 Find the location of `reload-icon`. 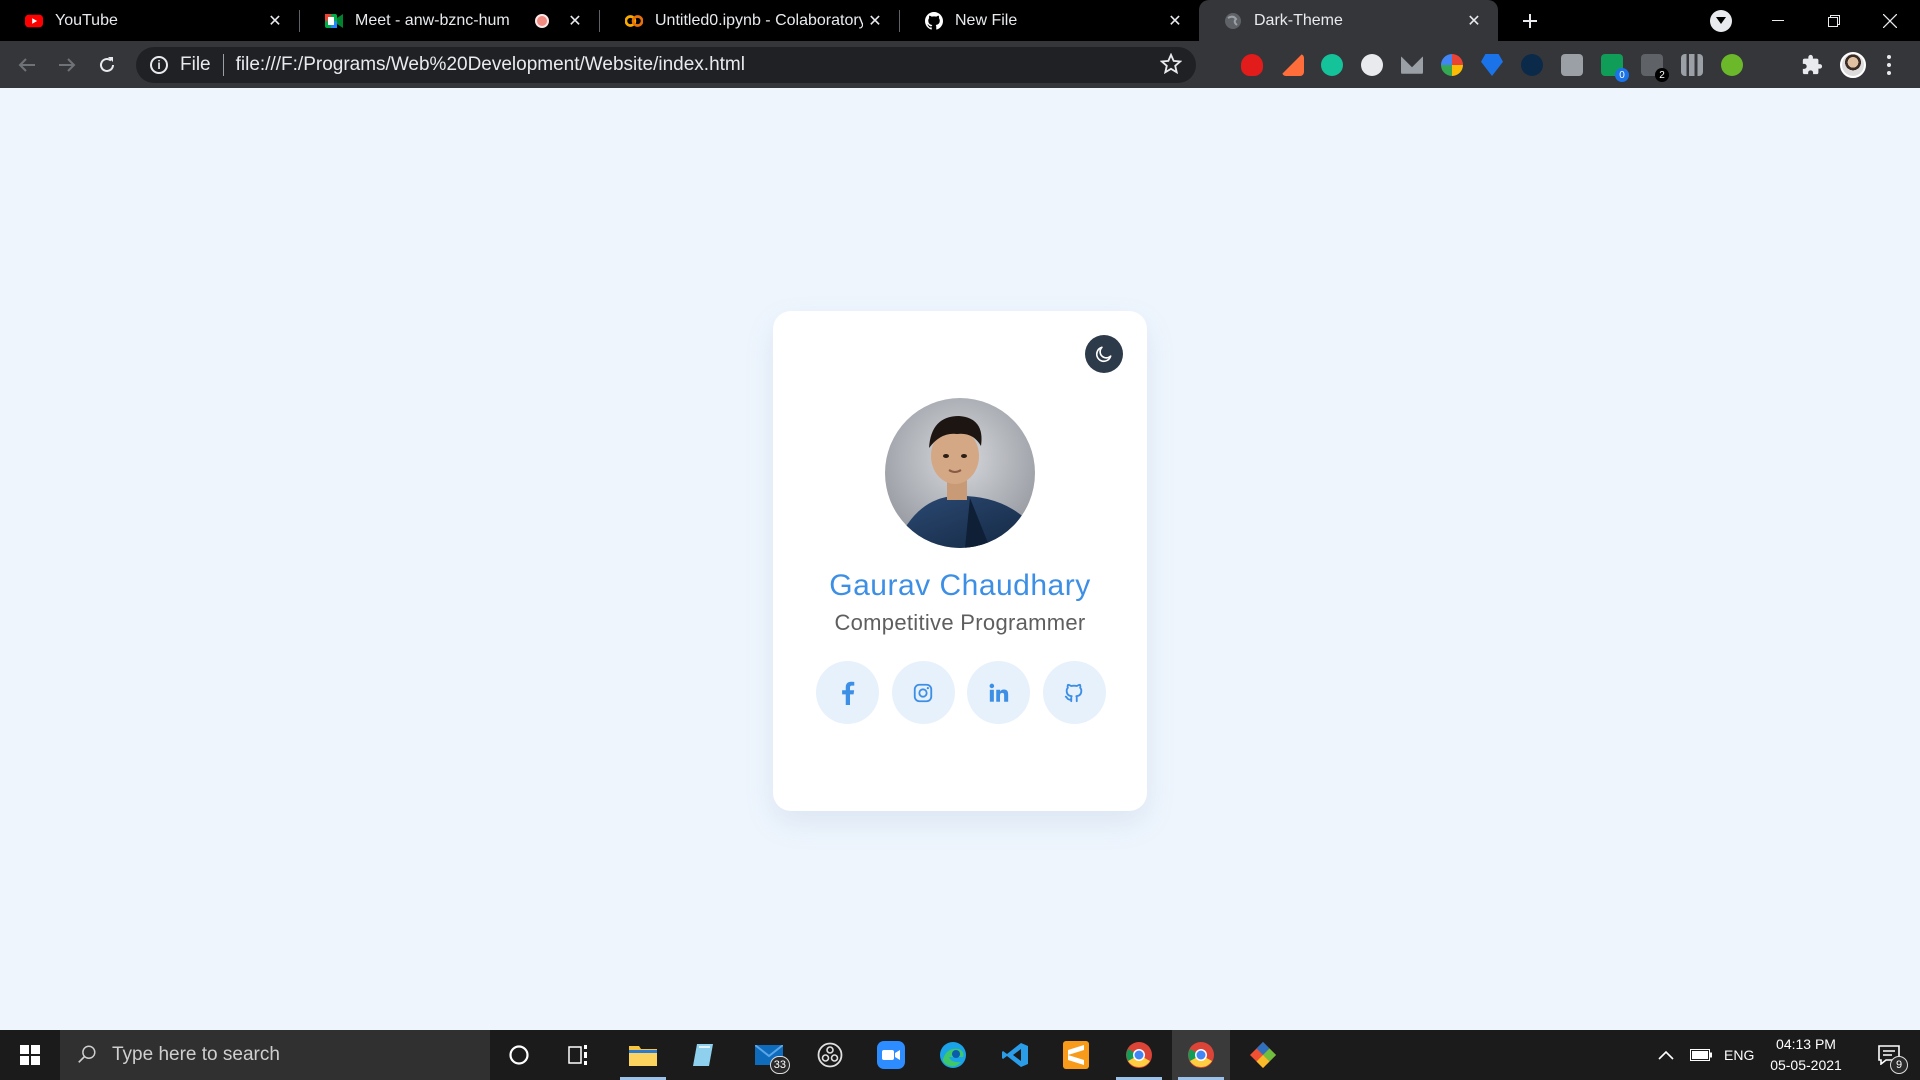

reload-icon is located at coordinates (107, 64).